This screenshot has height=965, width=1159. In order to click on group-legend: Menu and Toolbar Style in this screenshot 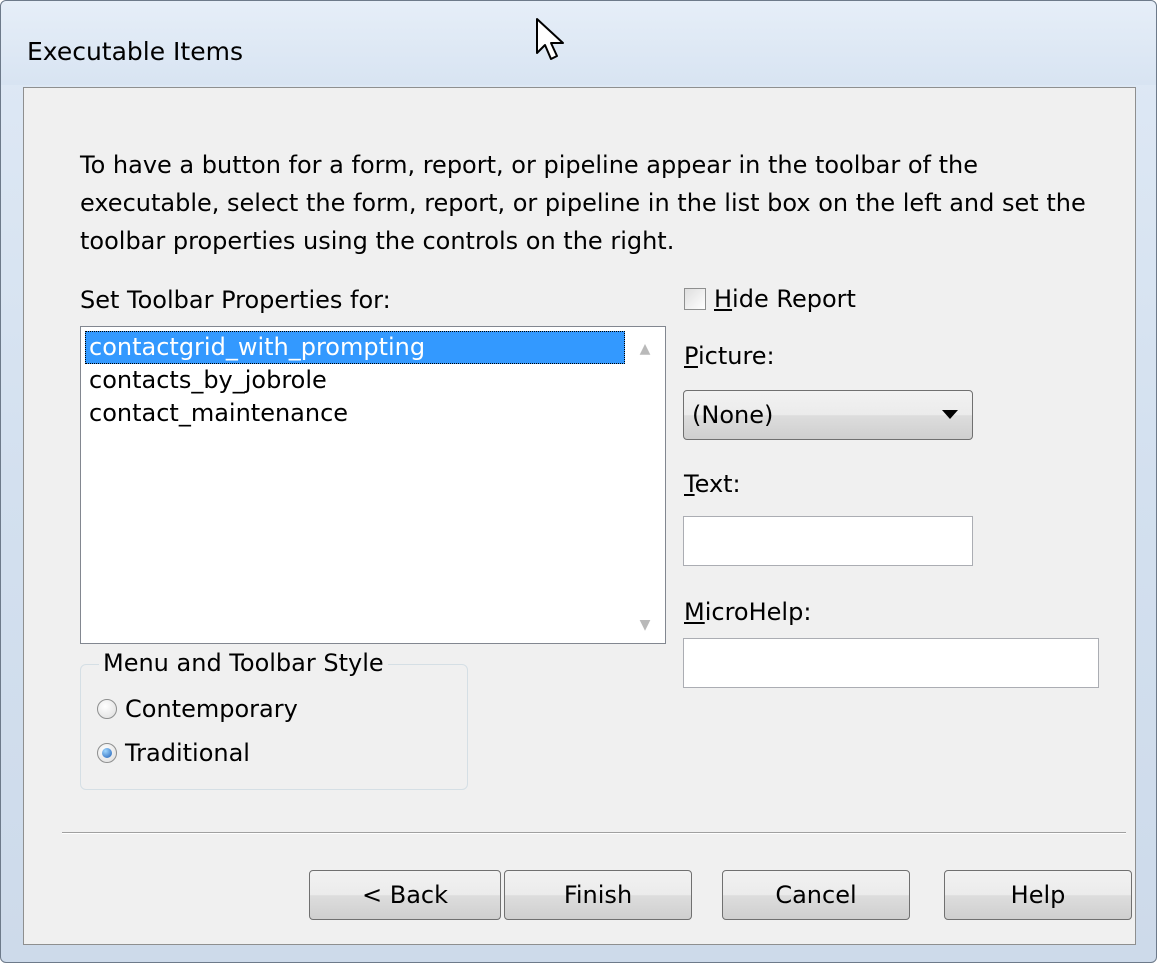, I will do `click(243, 663)`.